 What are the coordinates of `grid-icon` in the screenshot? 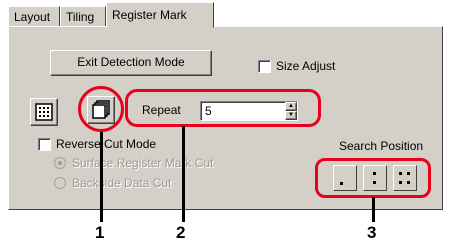 It's located at (44, 112).